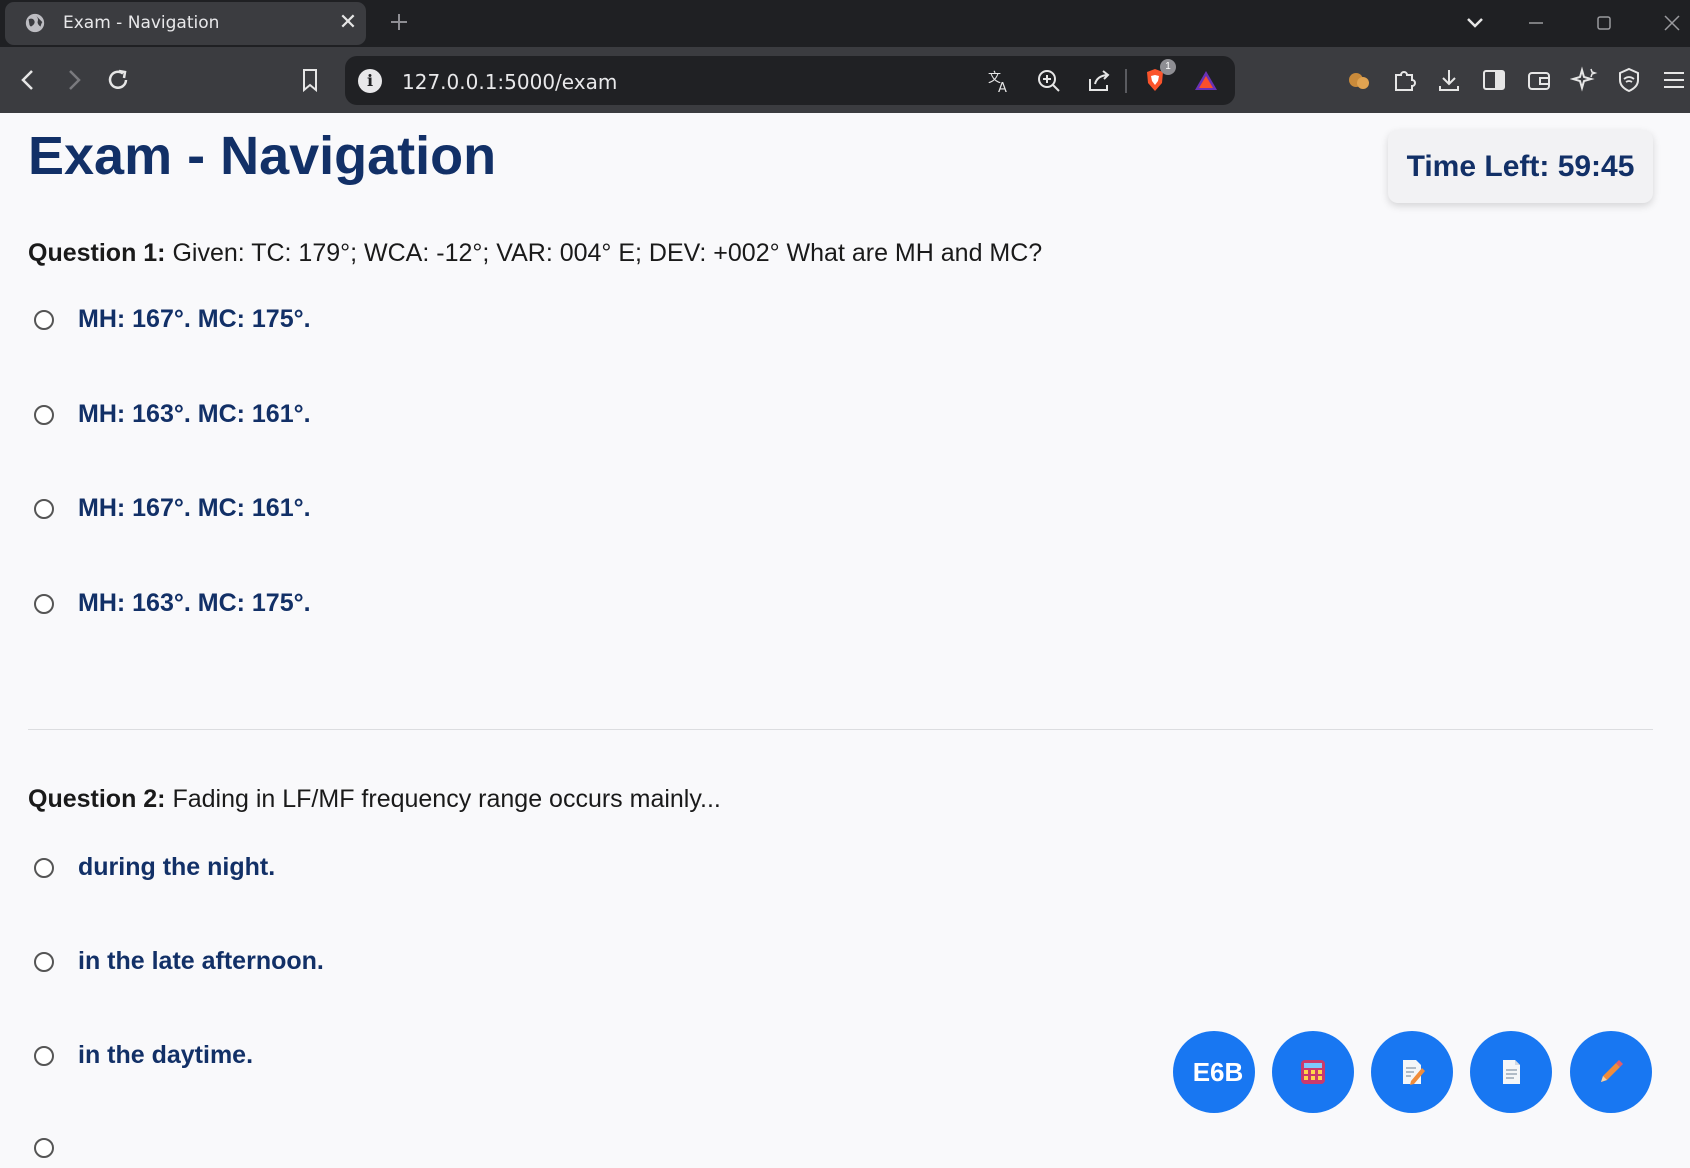 Image resolution: width=1690 pixels, height=1168 pixels. I want to click on calculator-button, so click(1313, 1072).